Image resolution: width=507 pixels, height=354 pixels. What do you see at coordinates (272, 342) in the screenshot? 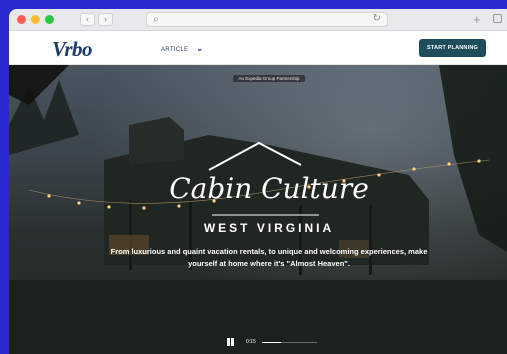
I see `video-progress-fill` at bounding box center [272, 342].